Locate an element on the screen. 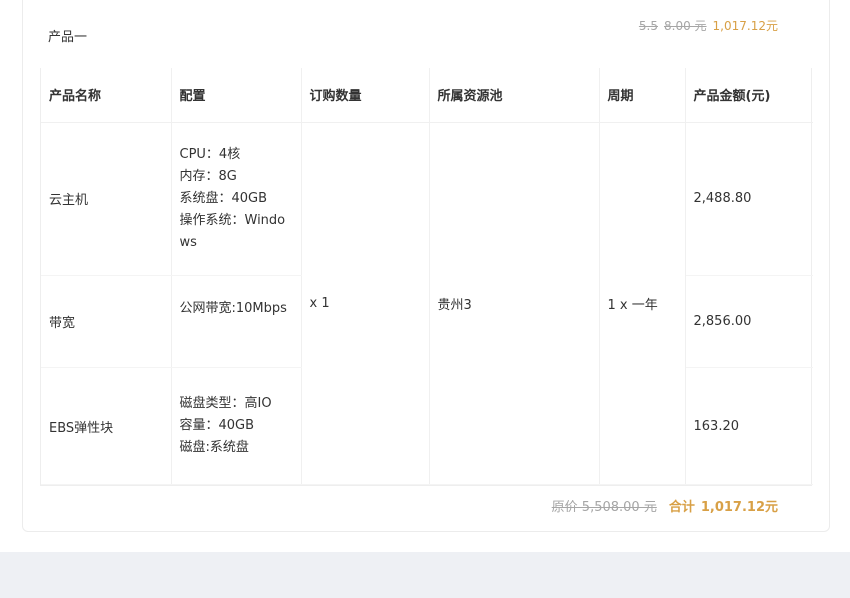  table-header-row: 产品名称 配置 订购数量 所属资源池 周期 产品金额(元) is located at coordinates (427, 95).